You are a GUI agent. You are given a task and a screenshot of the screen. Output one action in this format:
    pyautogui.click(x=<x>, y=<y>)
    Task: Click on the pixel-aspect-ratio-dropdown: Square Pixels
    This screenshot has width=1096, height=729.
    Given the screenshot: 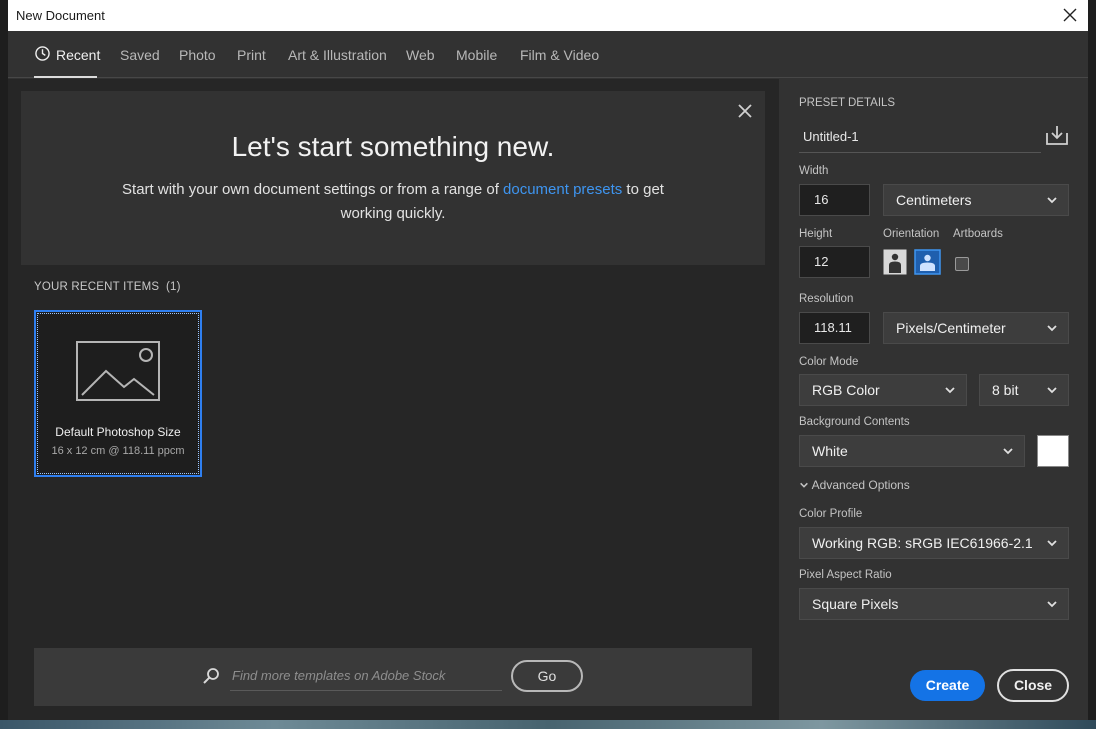 What is the action you would take?
    pyautogui.click(x=934, y=604)
    